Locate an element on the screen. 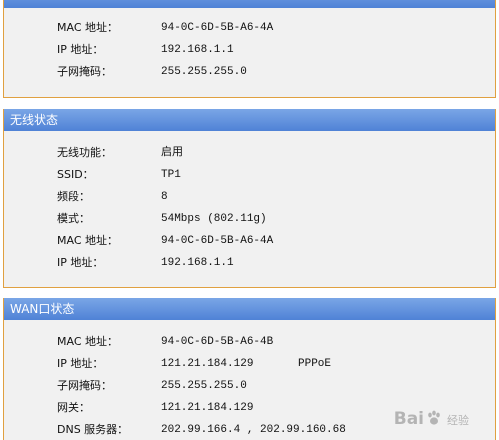 Image resolution: width=499 pixels, height=440 pixels. wan-dns-label: DNS 服务器： is located at coordinates (93, 429).